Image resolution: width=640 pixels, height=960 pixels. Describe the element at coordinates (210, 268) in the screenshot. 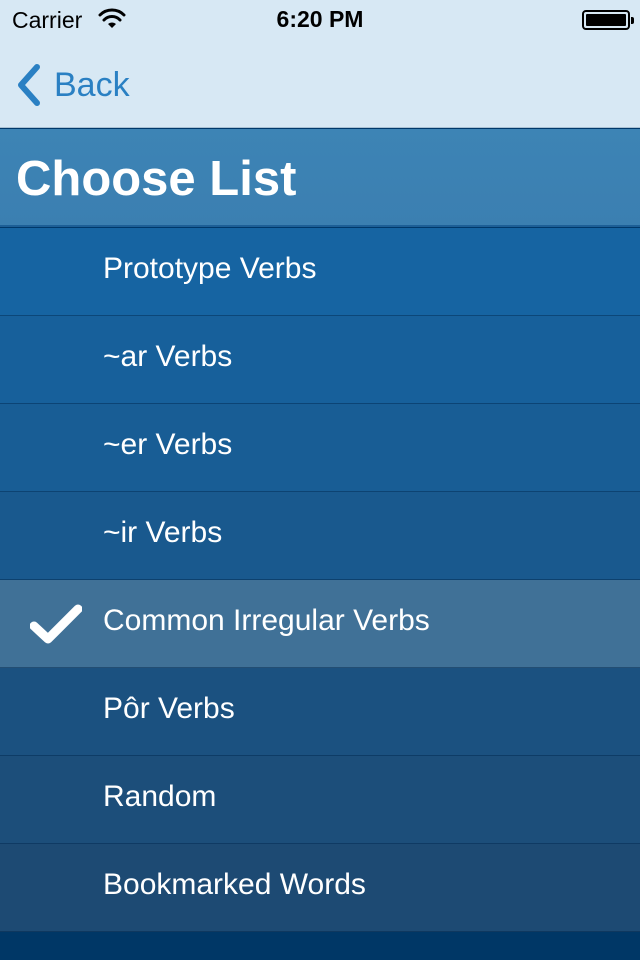

I see `list-item-label: Prototype Verbs` at that location.